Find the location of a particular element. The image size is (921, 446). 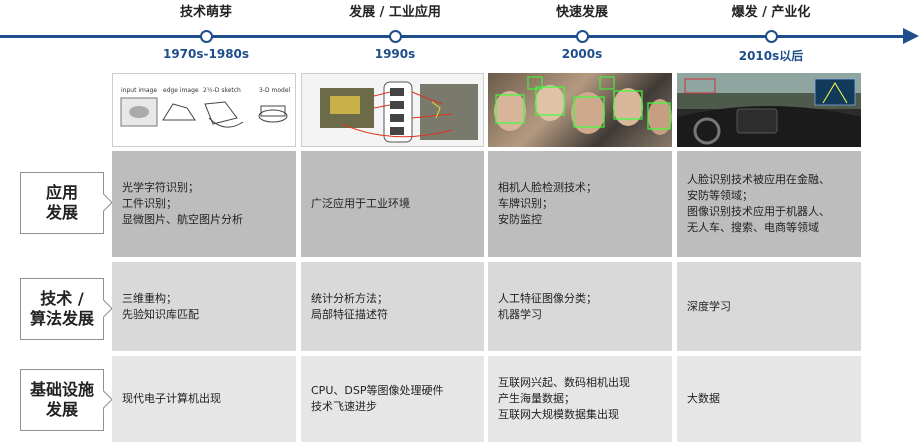

stage-label: input image is located at coordinates (139, 90).